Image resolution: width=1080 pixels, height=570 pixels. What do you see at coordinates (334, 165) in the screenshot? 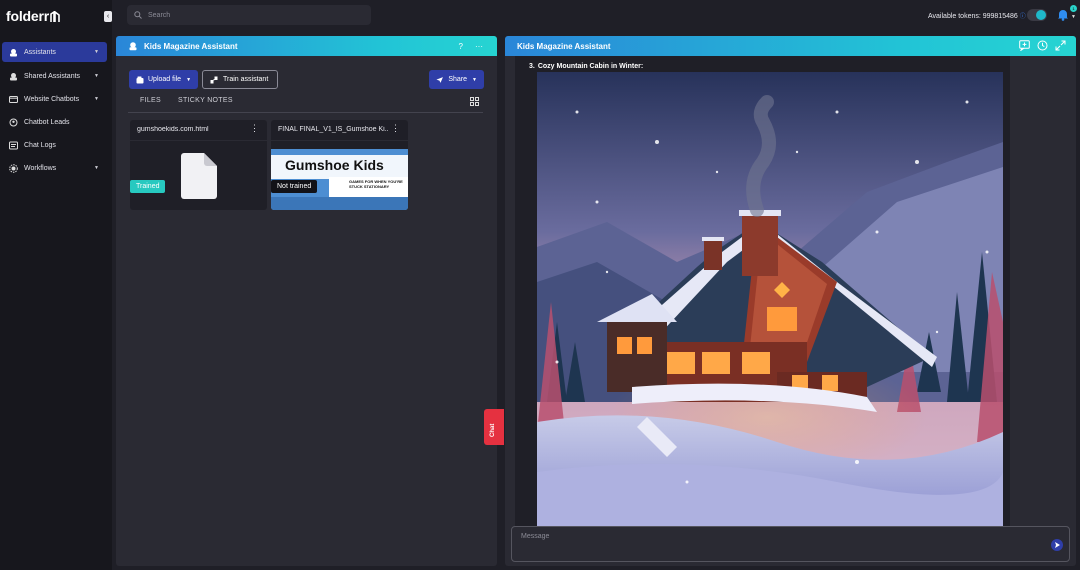
I see `thumbnail-title: Gumshoe Kids` at bounding box center [334, 165].